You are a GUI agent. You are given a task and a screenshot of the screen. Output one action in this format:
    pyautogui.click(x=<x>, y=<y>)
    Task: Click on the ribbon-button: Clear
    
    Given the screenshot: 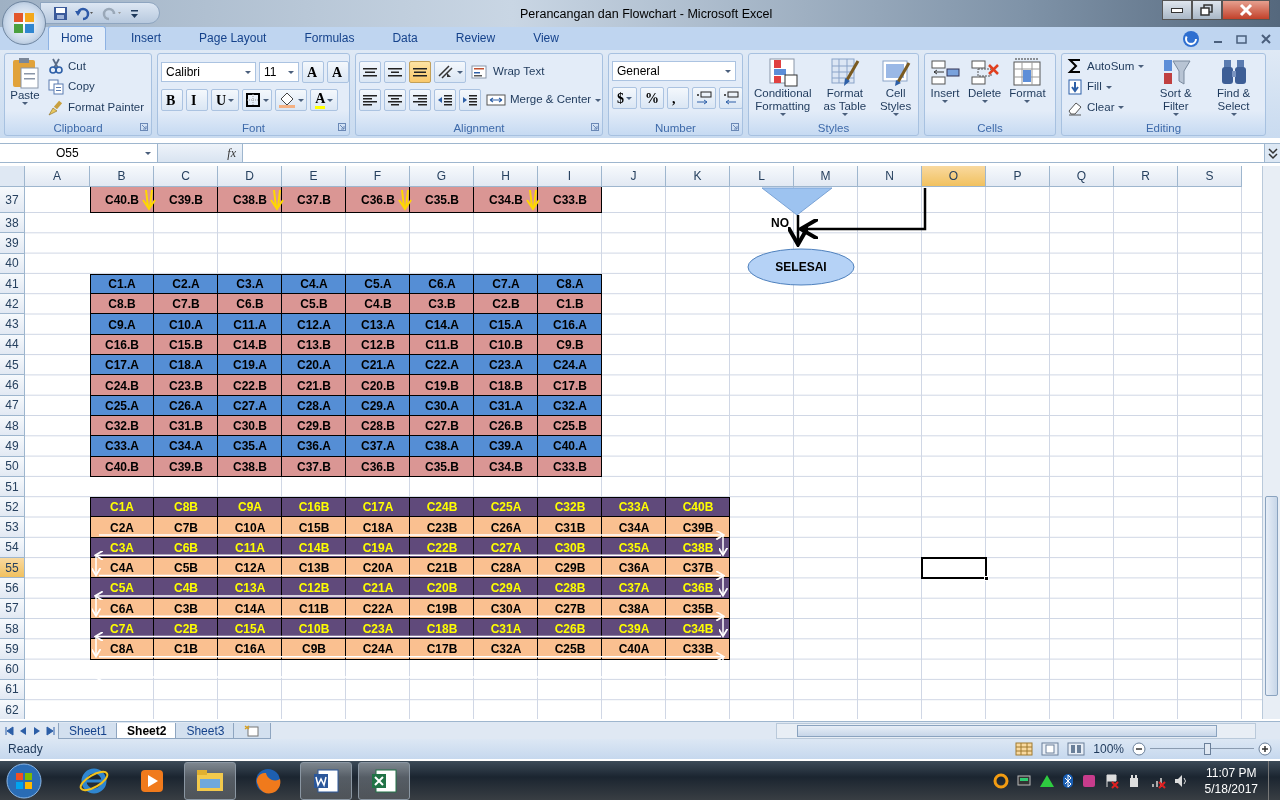 What is the action you would take?
    pyautogui.click(x=1106, y=107)
    